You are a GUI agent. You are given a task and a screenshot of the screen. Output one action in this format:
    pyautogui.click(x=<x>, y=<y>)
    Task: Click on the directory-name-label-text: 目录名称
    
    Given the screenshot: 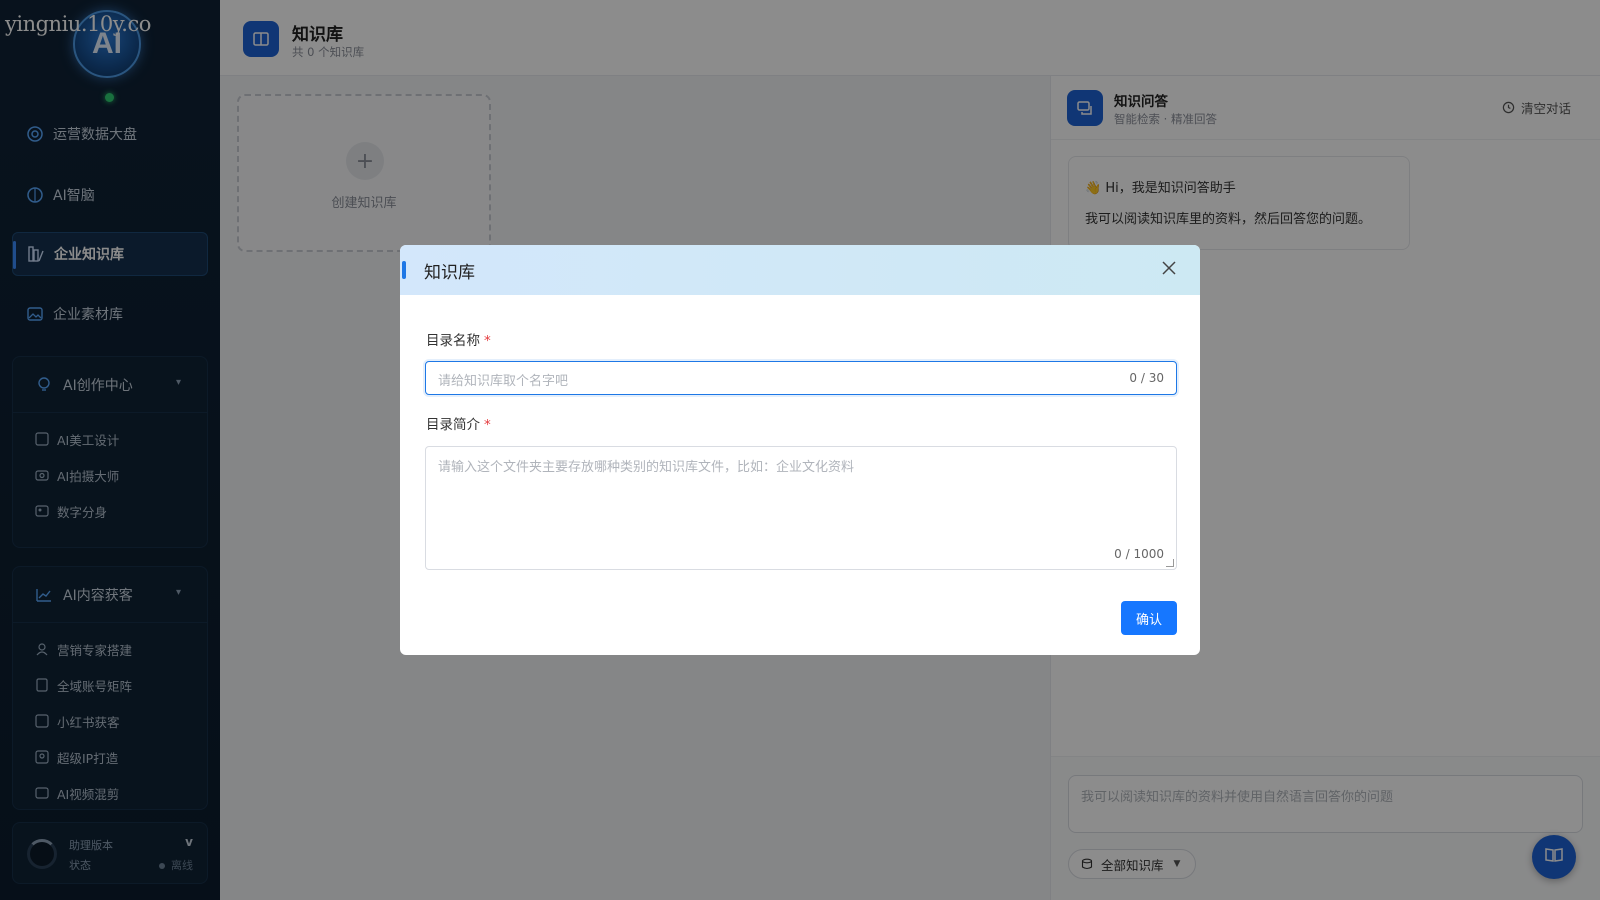 What is the action you would take?
    pyautogui.click(x=453, y=341)
    